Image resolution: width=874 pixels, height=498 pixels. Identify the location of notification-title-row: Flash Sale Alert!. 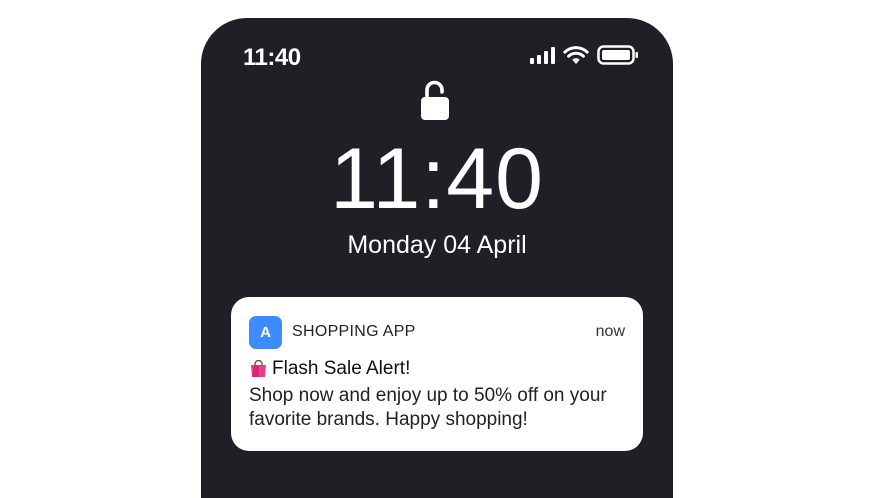
(329, 369).